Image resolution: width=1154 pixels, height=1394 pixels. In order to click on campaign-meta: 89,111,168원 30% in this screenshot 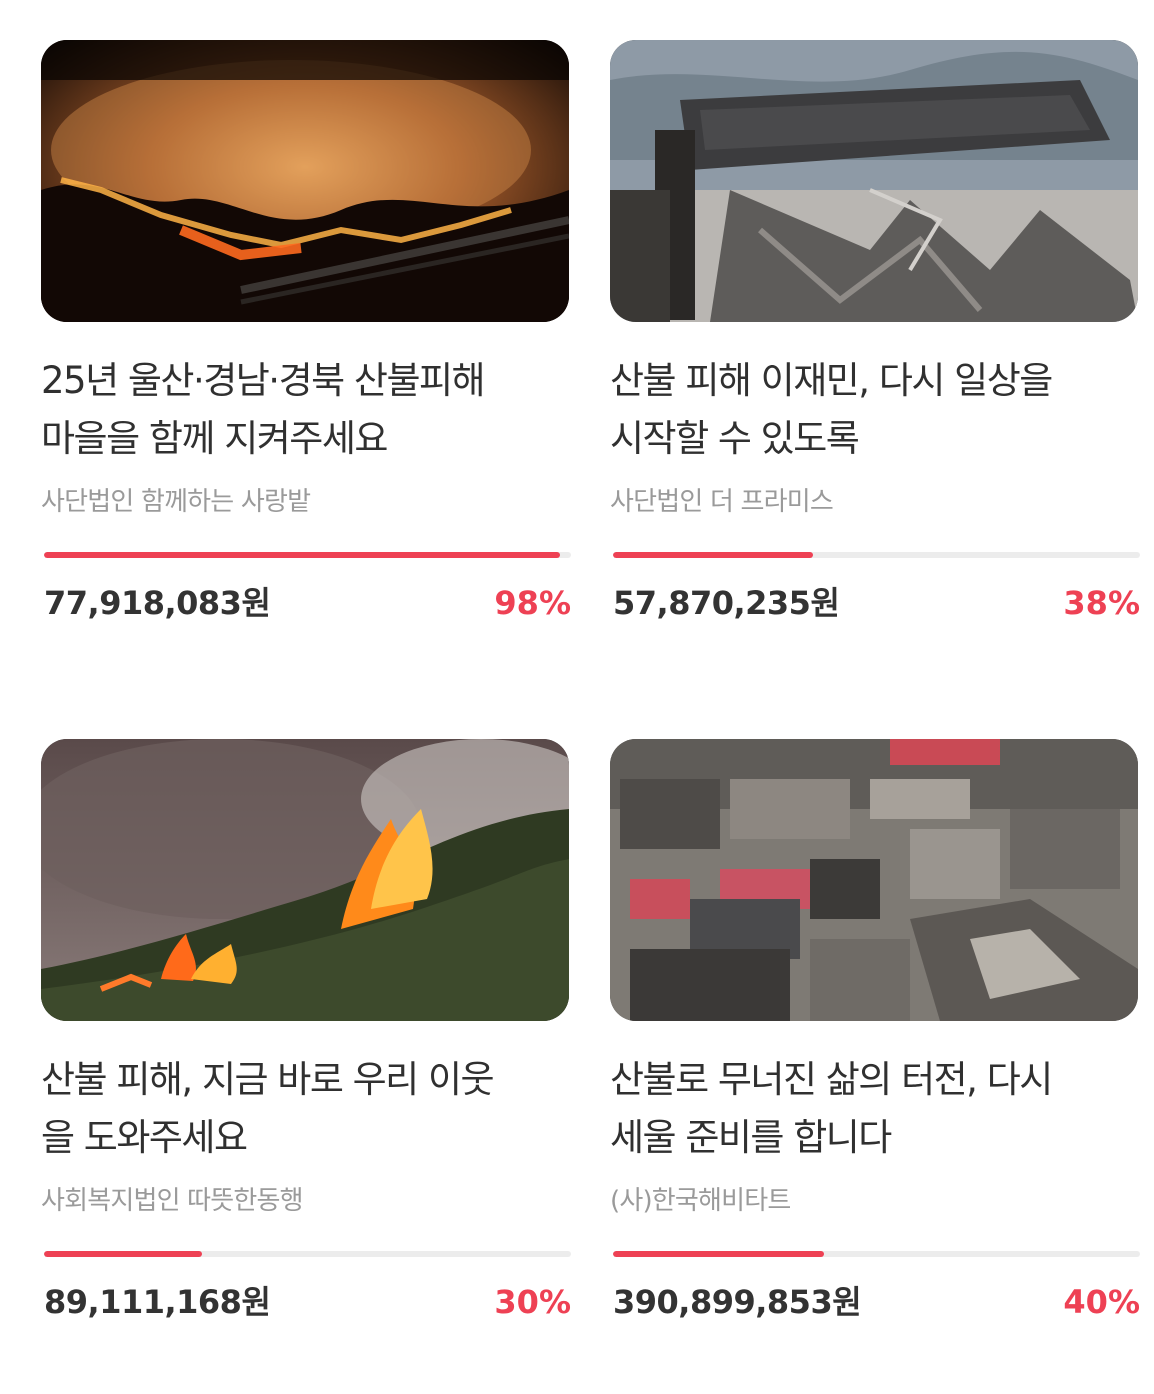, I will do `click(306, 1300)`.